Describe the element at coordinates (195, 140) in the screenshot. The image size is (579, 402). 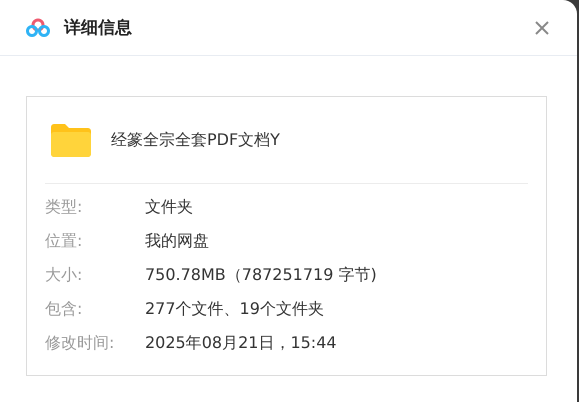
I see `folder-name: 经篆全宗全套PDF文档Y` at that location.